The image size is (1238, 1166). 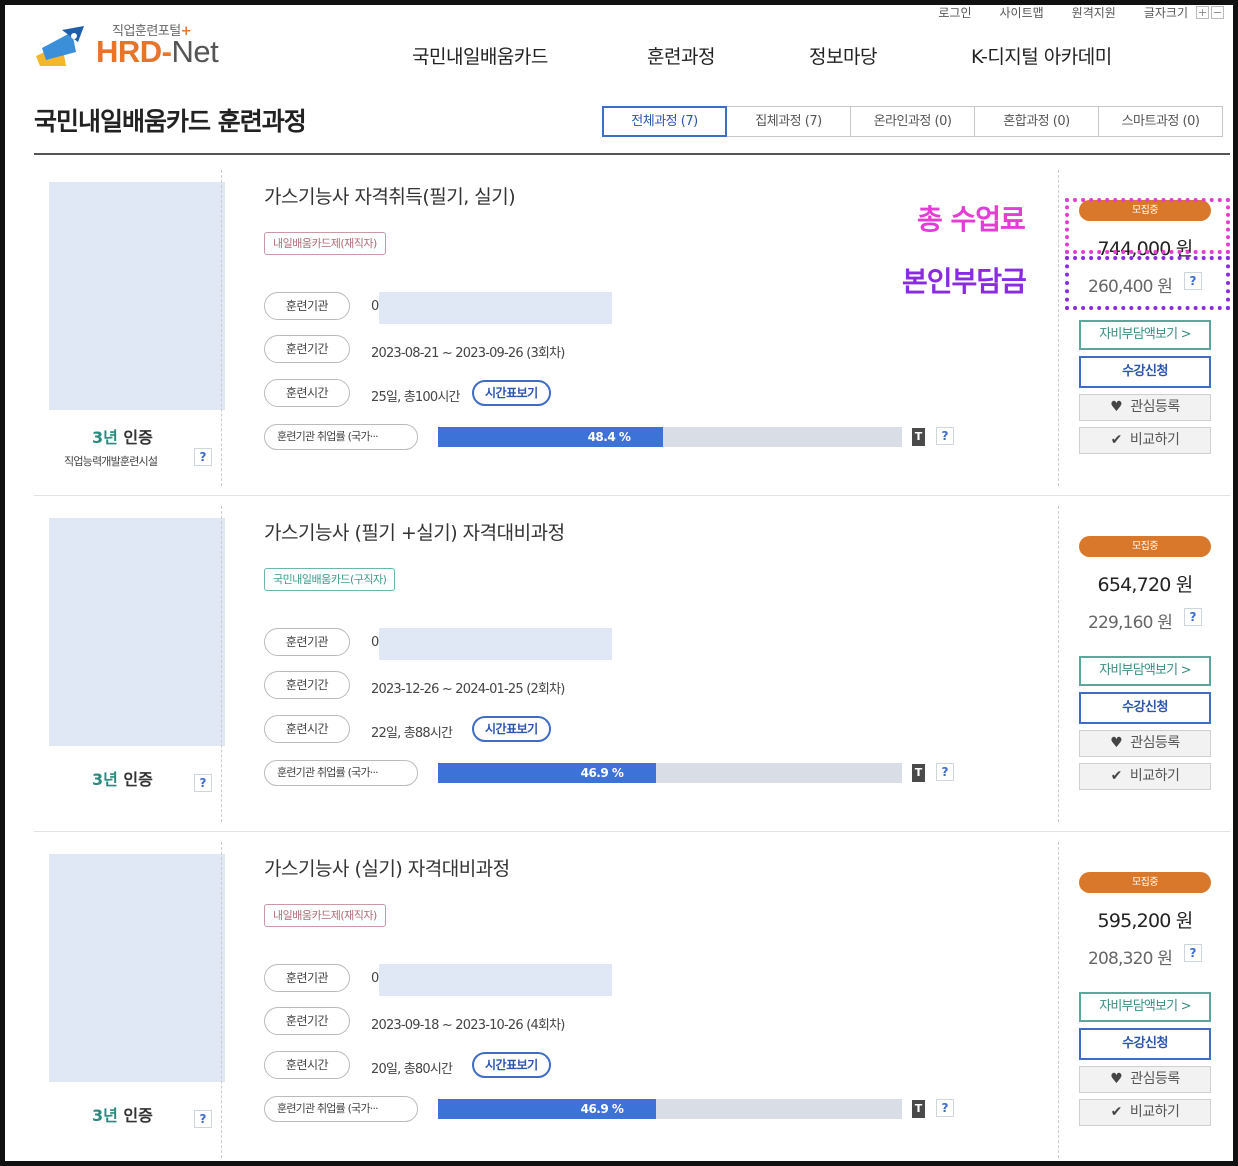 I want to click on course-title: 가스기능사 (실기) 자격대비과정, so click(x=387, y=867).